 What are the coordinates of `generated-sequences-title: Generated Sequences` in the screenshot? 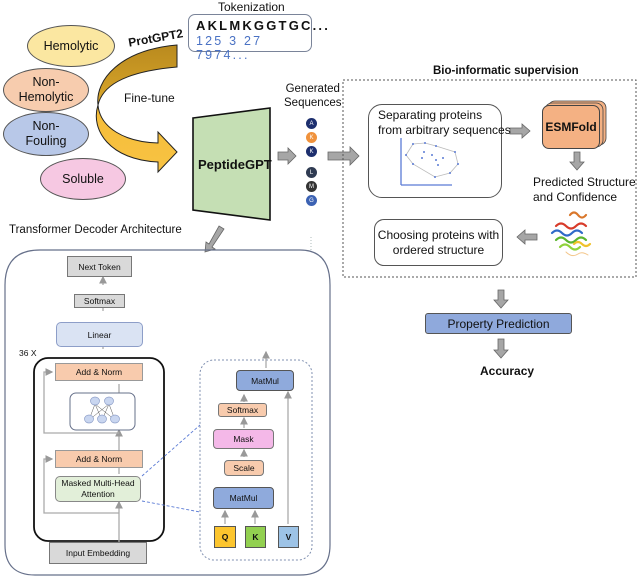 It's located at (313, 96).